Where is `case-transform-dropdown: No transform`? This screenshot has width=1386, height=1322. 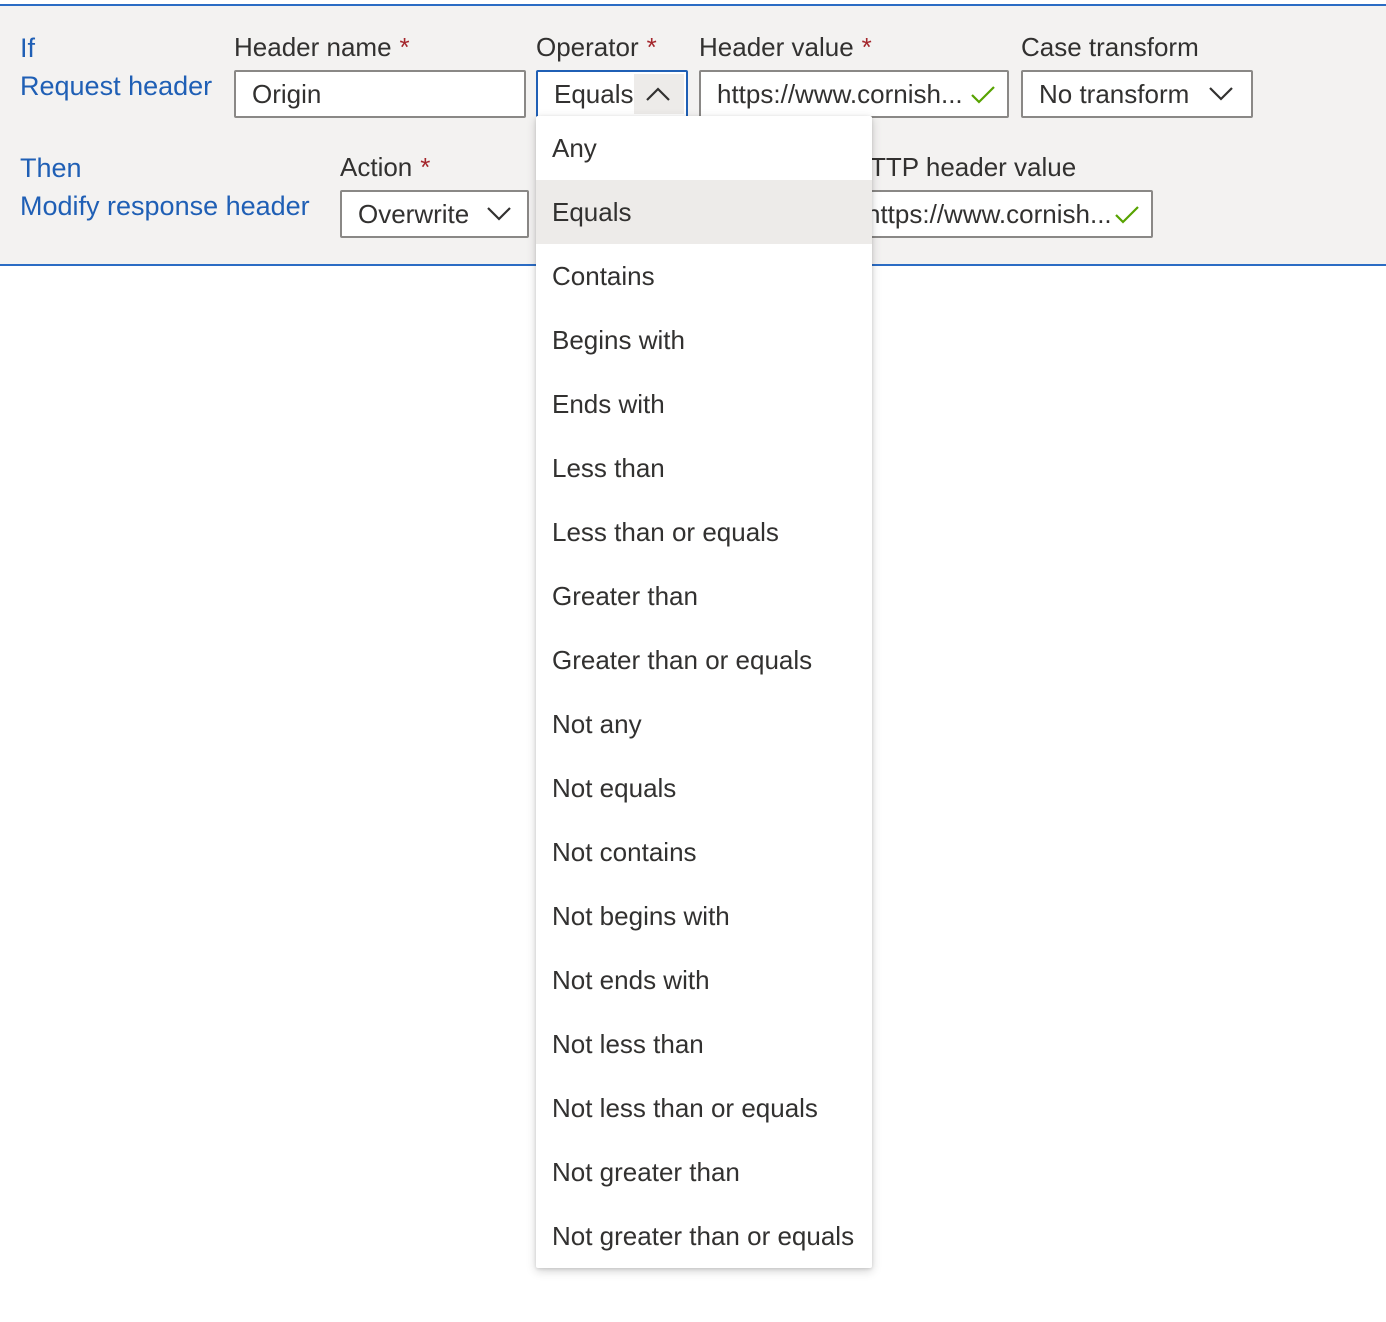
case-transform-dropdown: No transform is located at coordinates (1137, 94).